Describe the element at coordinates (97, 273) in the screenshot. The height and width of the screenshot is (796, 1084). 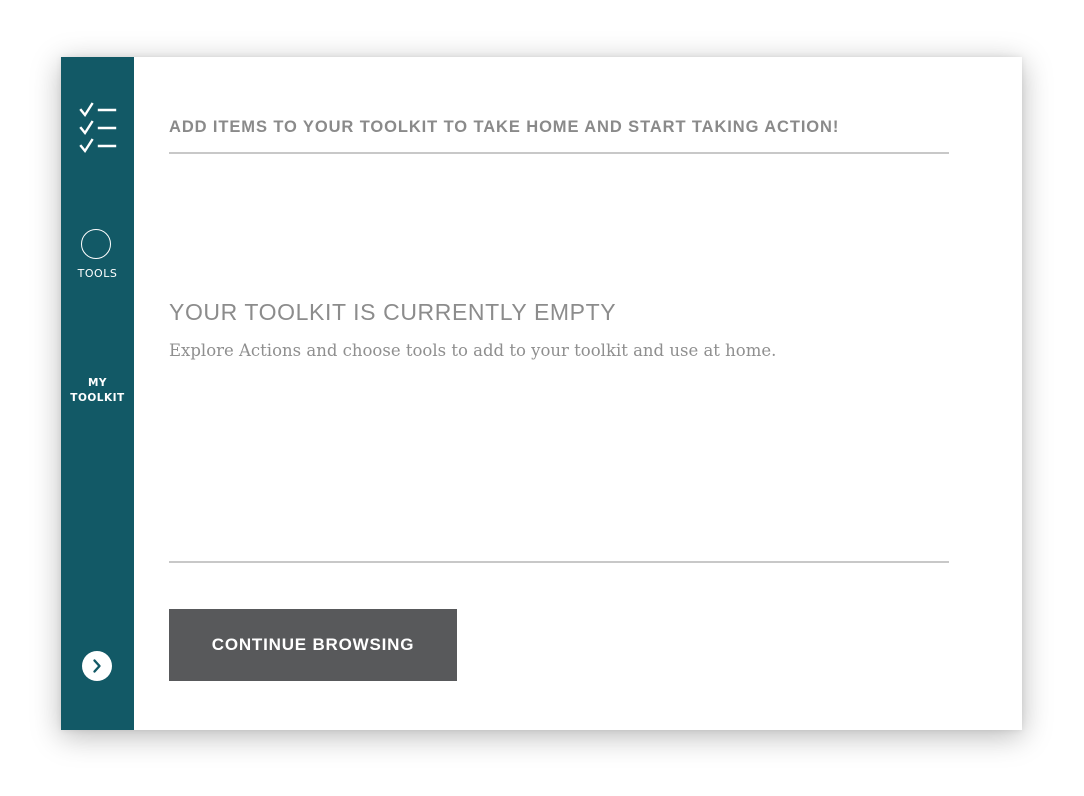
I see `sidebar-item-tools-label: TOOLS` at that location.